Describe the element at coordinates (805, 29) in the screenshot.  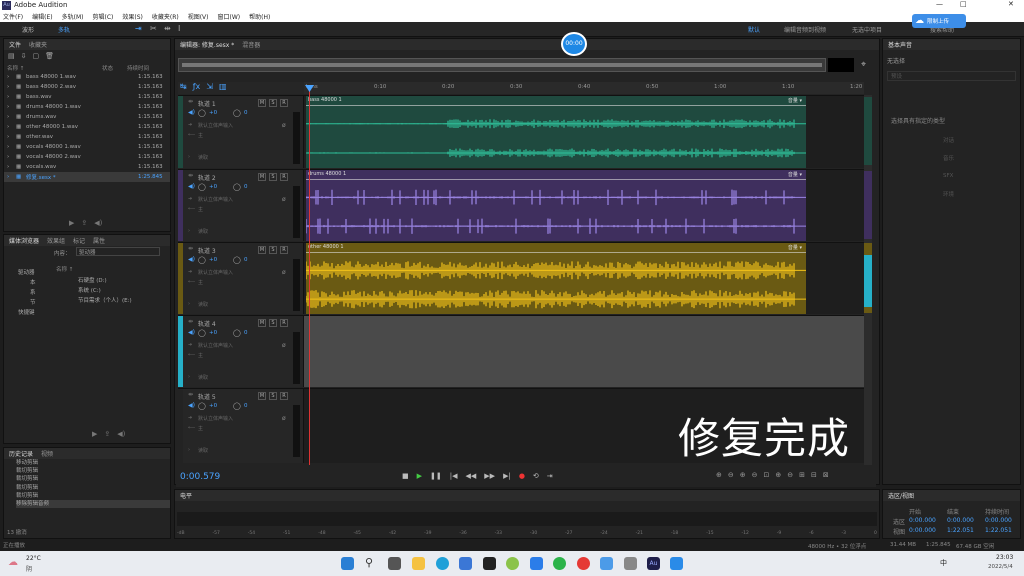
I see `workspace-edit-audio: 编辑音频到视频` at that location.